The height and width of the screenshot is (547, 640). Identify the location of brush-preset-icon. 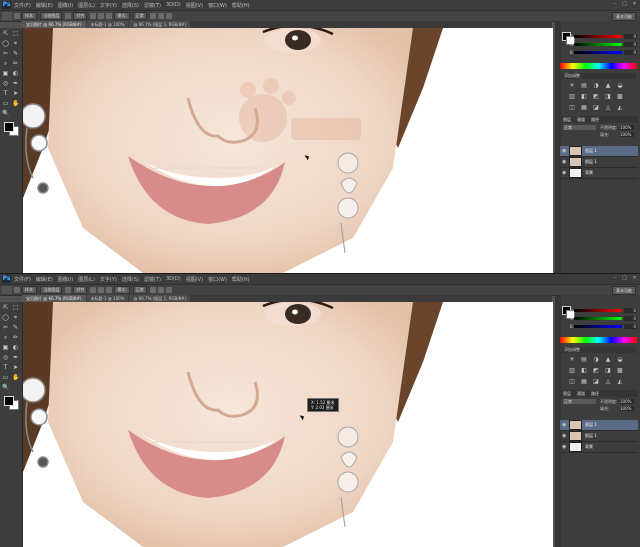
(17, 16).